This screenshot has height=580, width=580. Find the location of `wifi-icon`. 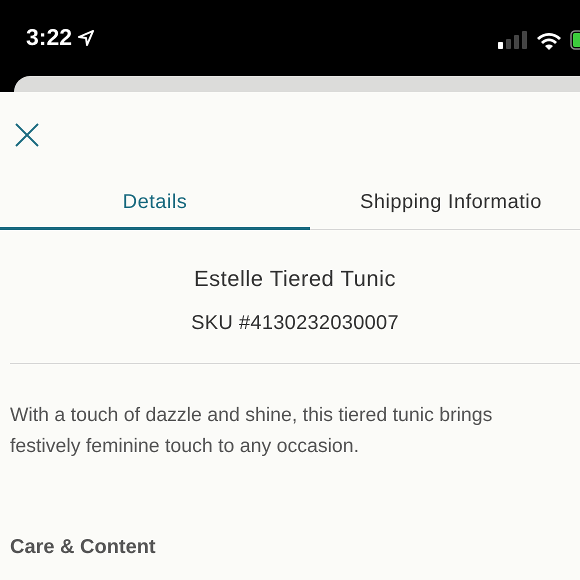

wifi-icon is located at coordinates (549, 40).